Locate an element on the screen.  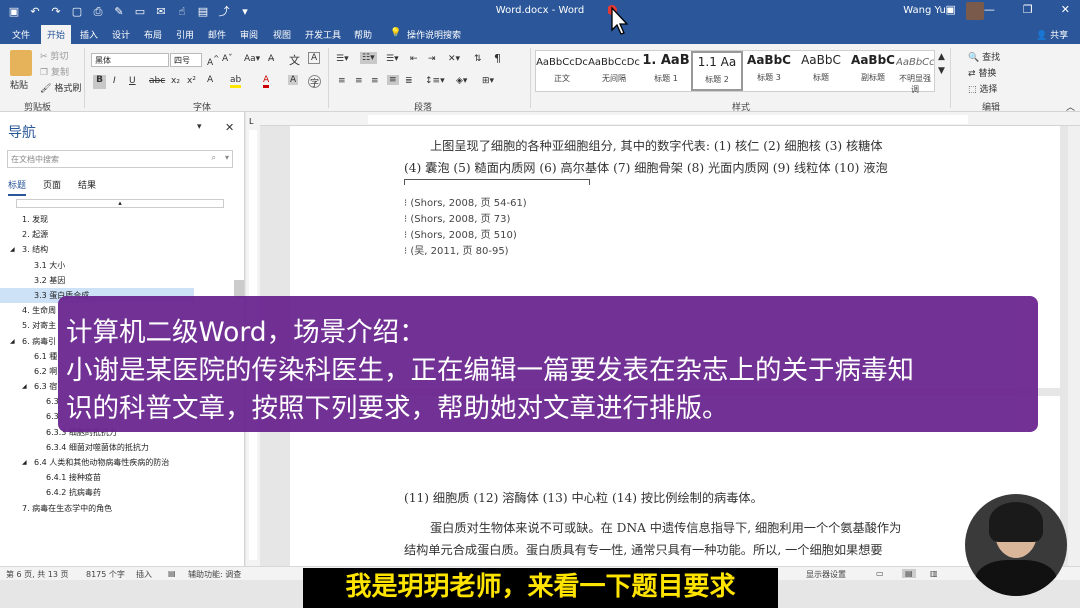
char-shading-icon: A is located at coordinates (293, 80).